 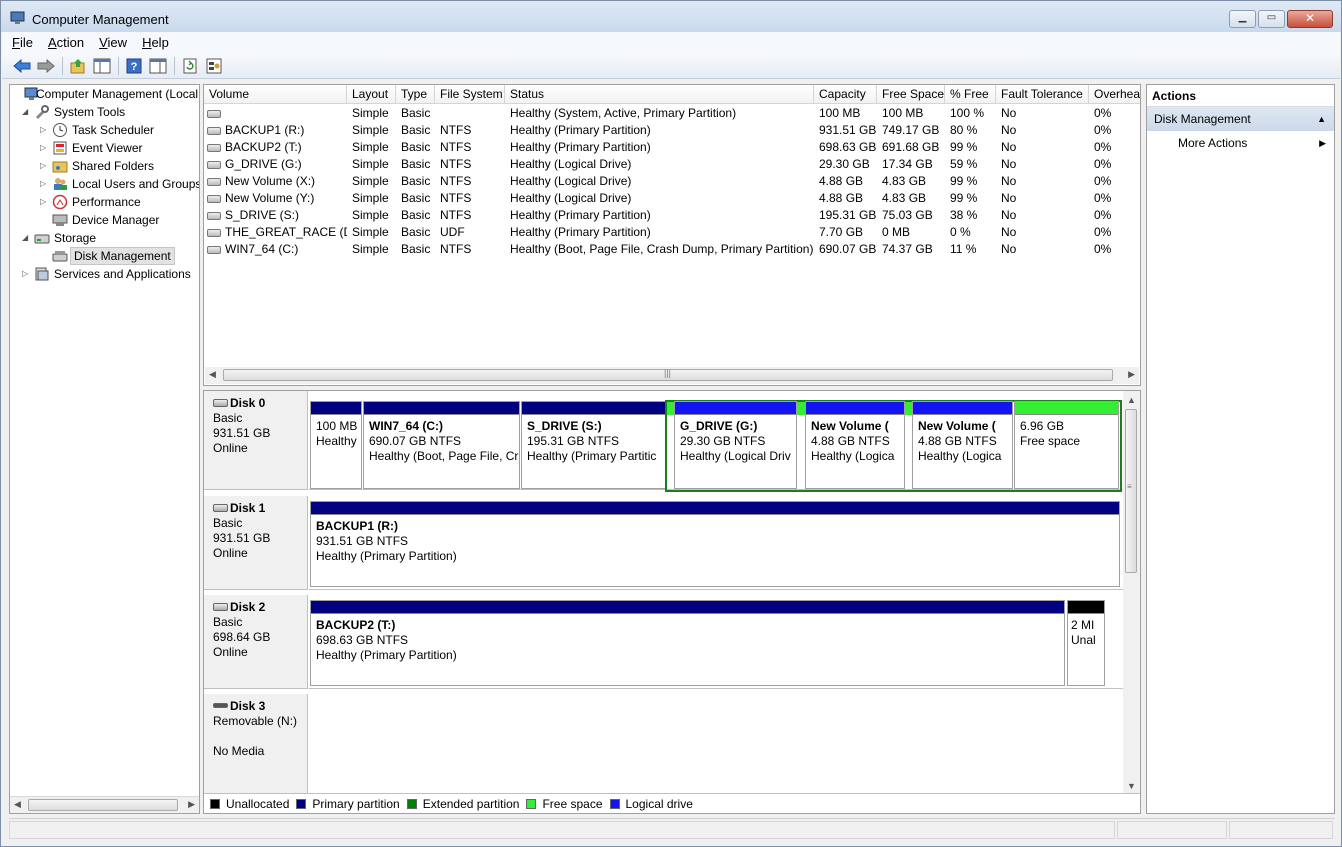 I want to click on legend-free-space: Free space, so click(x=564, y=804).